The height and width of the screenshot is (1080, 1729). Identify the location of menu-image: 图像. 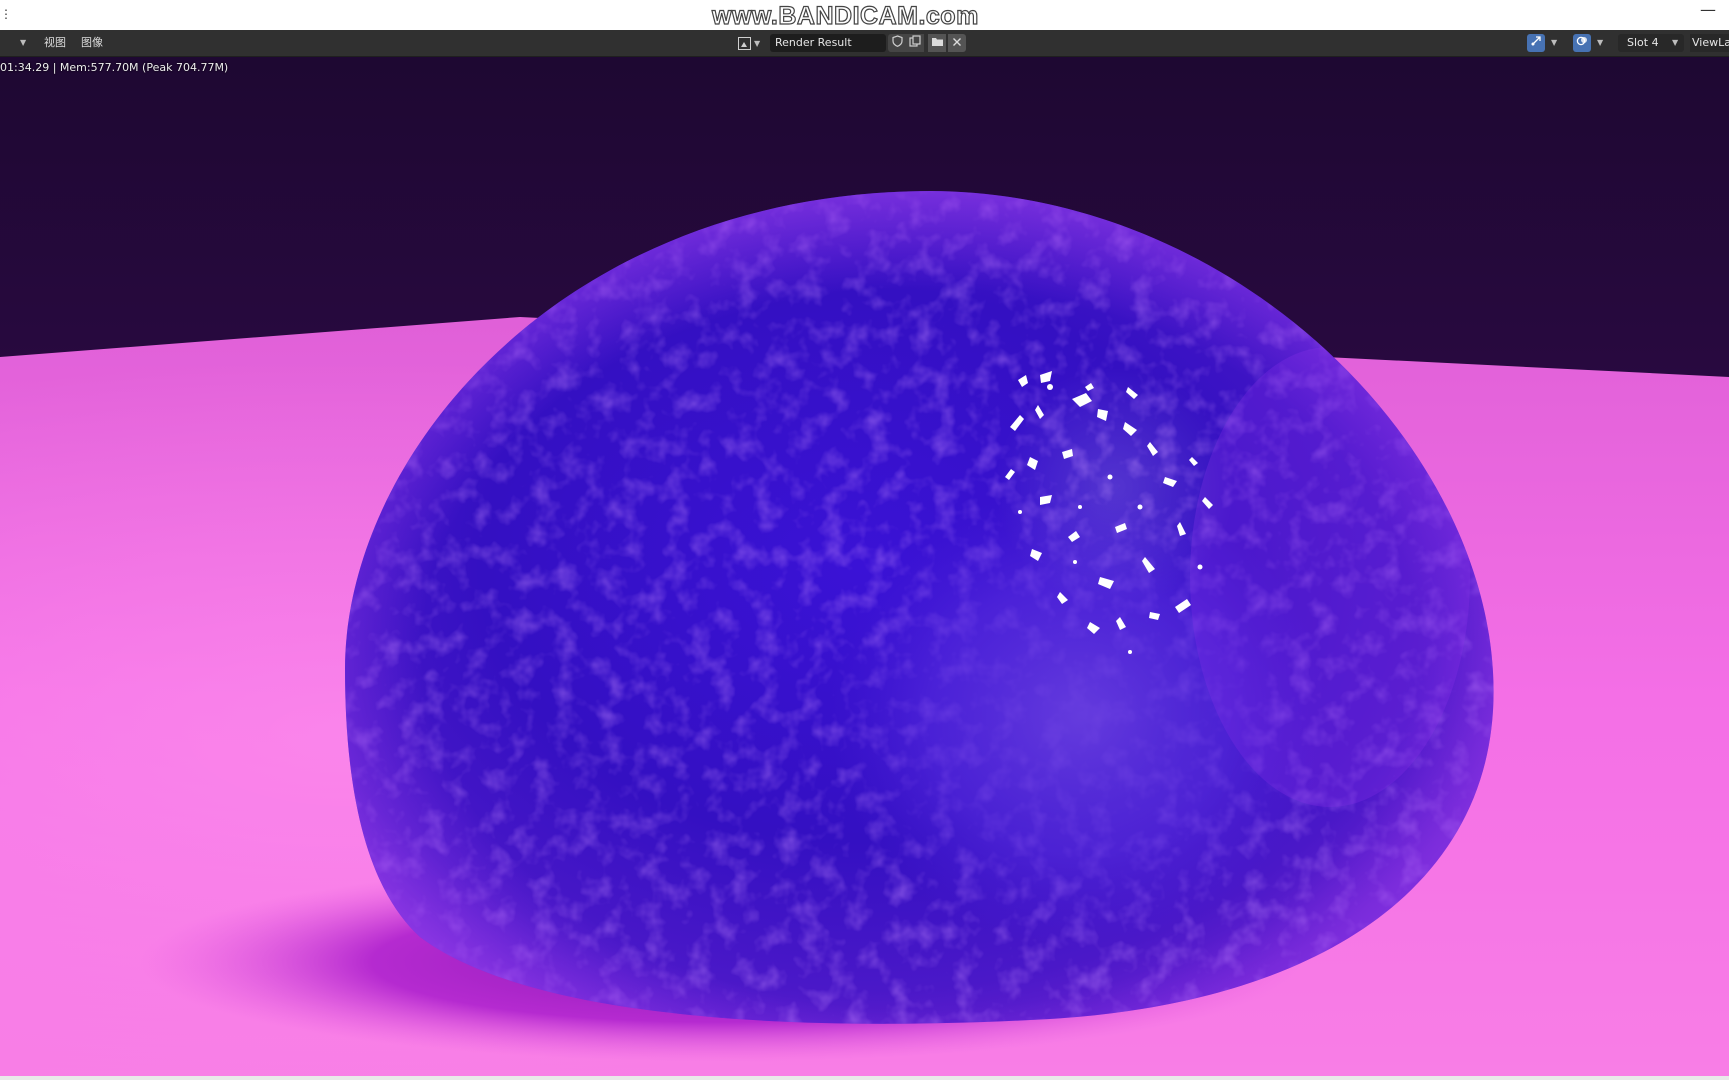
(92, 43).